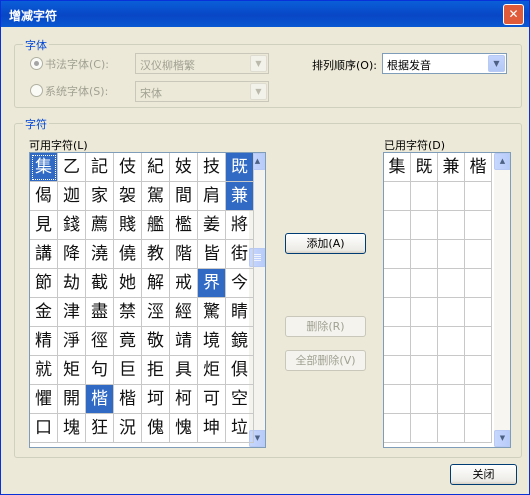 This screenshot has height=495, width=530. Describe the element at coordinates (128, 167) in the screenshot. I see `available-char-cell: 伎` at that location.